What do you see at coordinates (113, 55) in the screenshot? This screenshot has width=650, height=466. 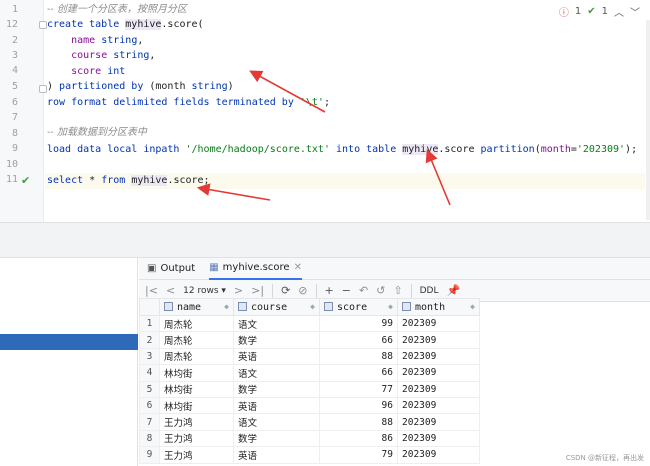 I see `code-line: course string,` at bounding box center [113, 55].